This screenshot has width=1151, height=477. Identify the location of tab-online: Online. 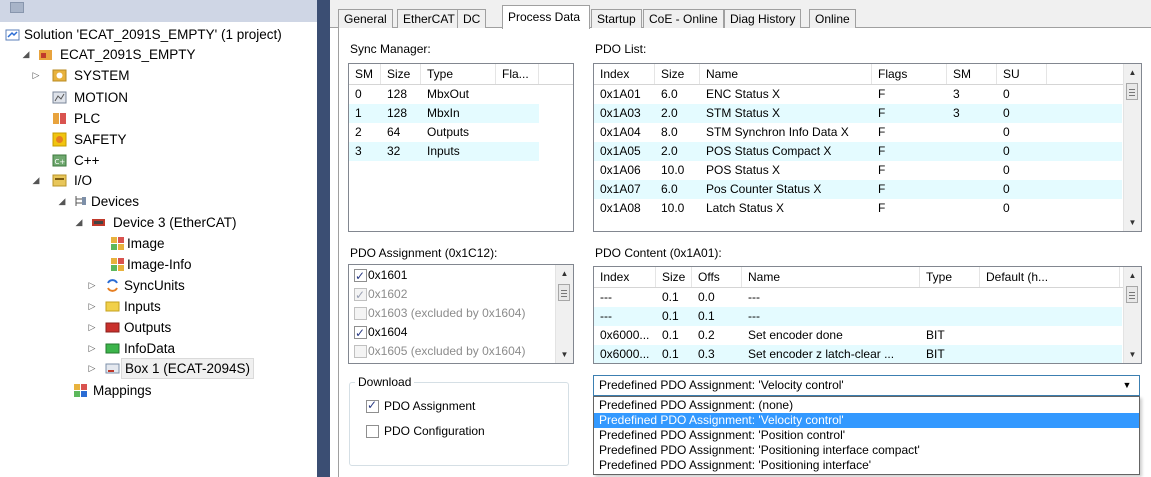
(832, 18).